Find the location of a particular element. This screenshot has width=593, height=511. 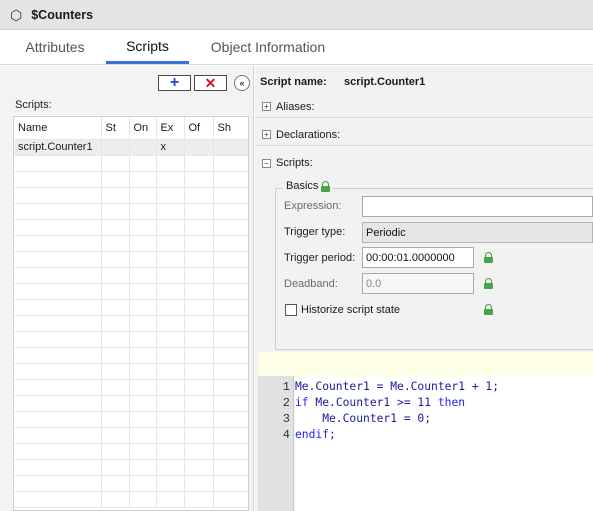

collapse-panel-button: « is located at coordinates (242, 83).